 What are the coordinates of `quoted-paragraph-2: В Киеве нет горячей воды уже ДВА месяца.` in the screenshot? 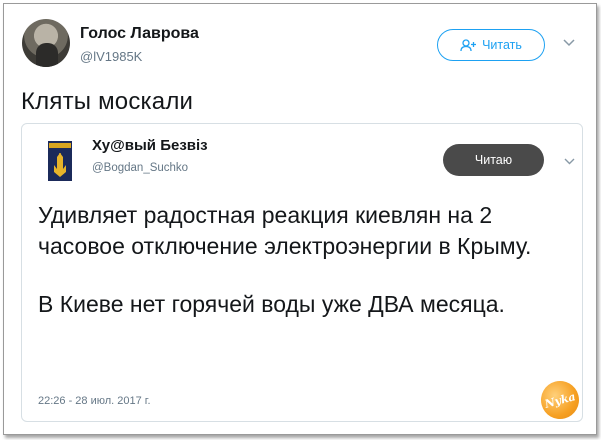 It's located at (271, 304).